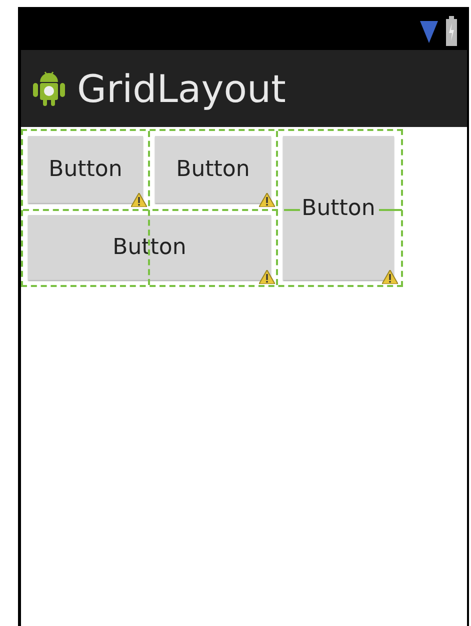 Image resolution: width=471 pixels, height=626 pixels. What do you see at coordinates (181, 89) in the screenshot?
I see `app-title: GridLayout` at bounding box center [181, 89].